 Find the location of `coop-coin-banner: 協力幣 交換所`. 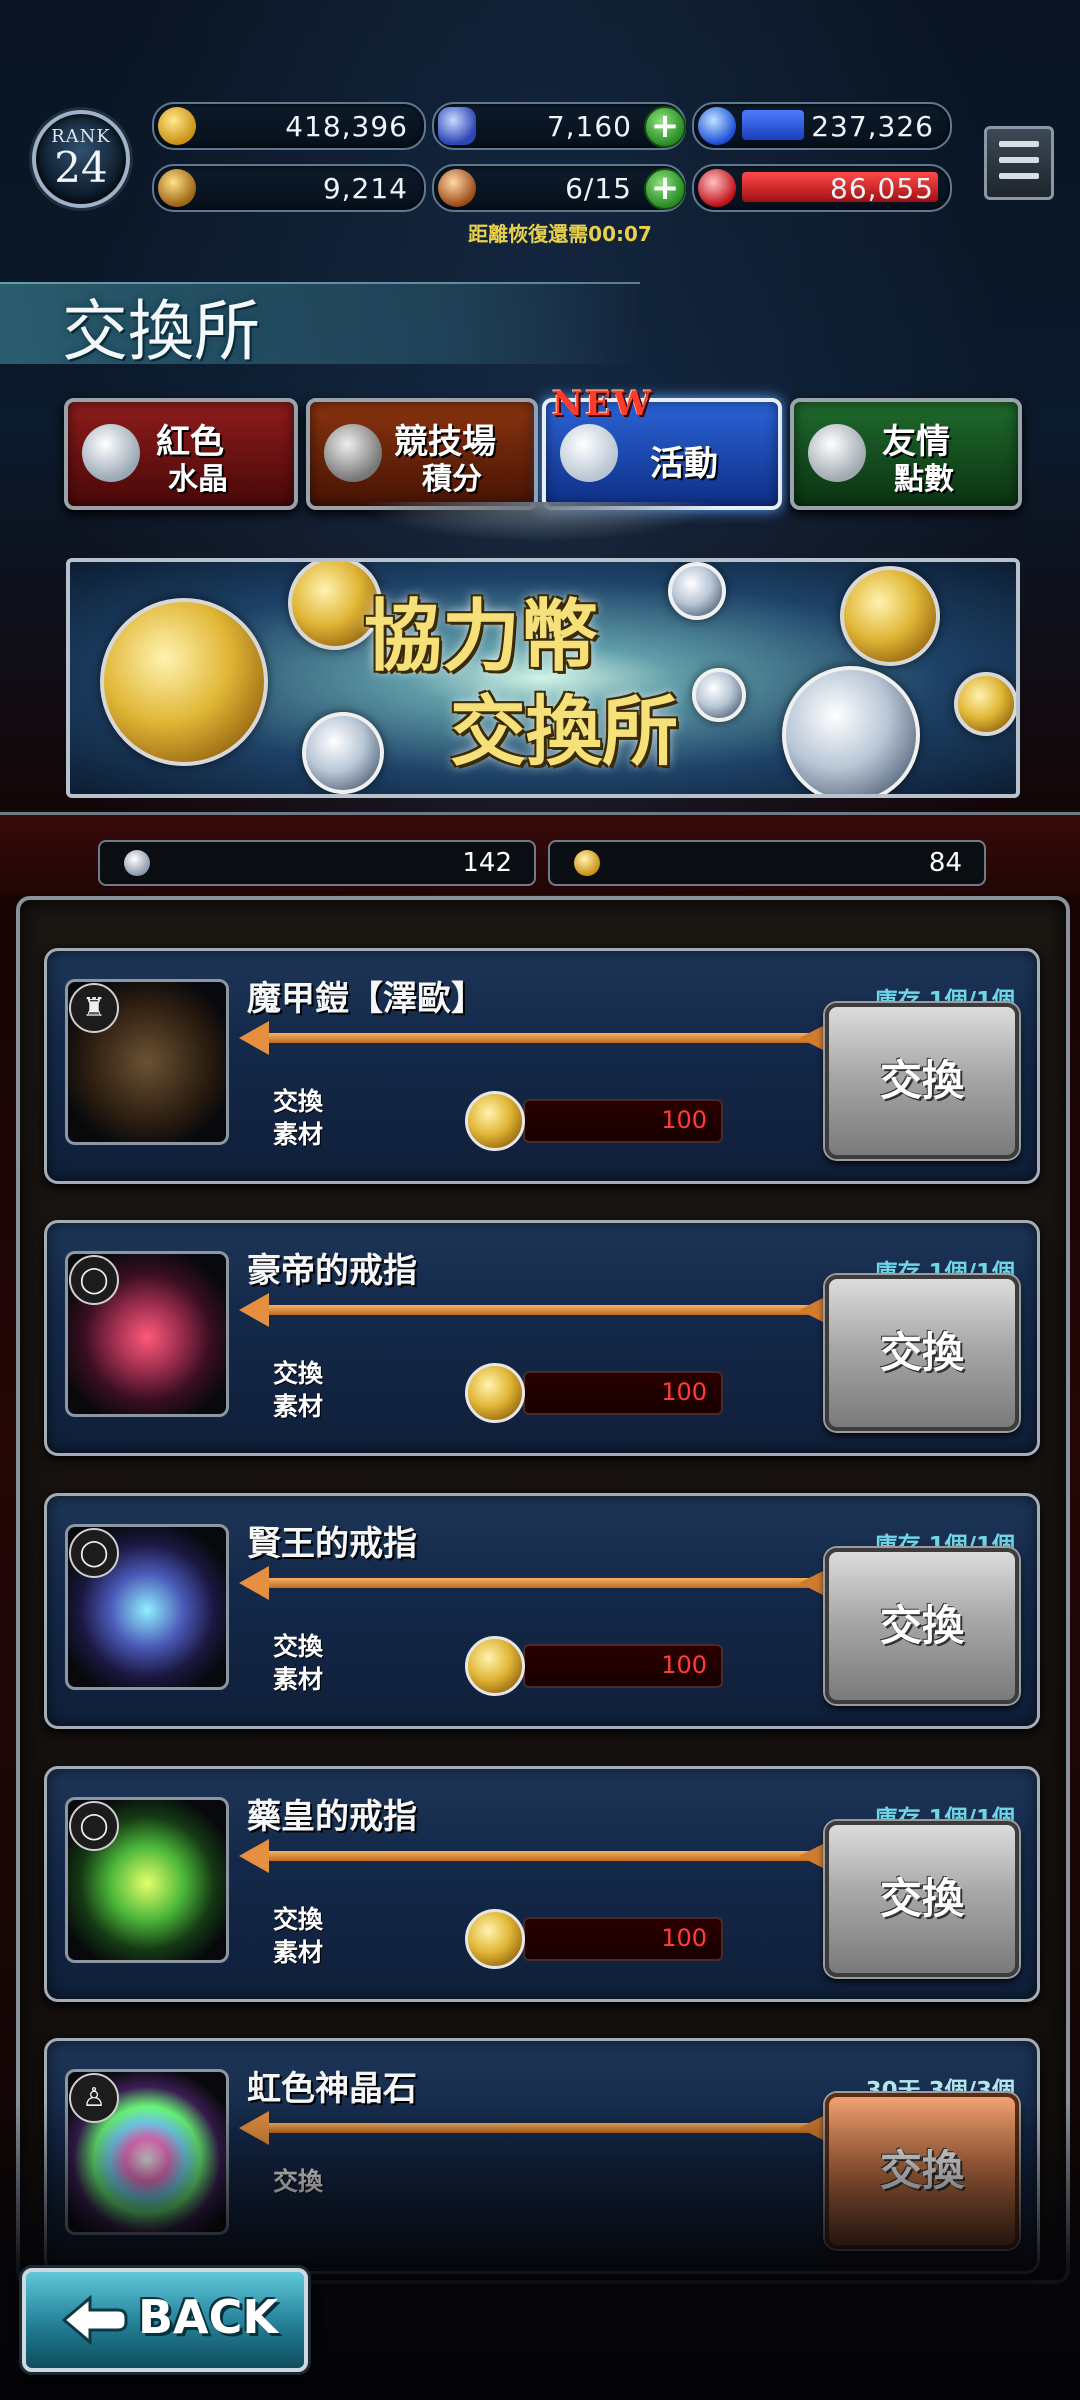

coop-coin-banner: 協力幣 交換所 is located at coordinates (543, 678).